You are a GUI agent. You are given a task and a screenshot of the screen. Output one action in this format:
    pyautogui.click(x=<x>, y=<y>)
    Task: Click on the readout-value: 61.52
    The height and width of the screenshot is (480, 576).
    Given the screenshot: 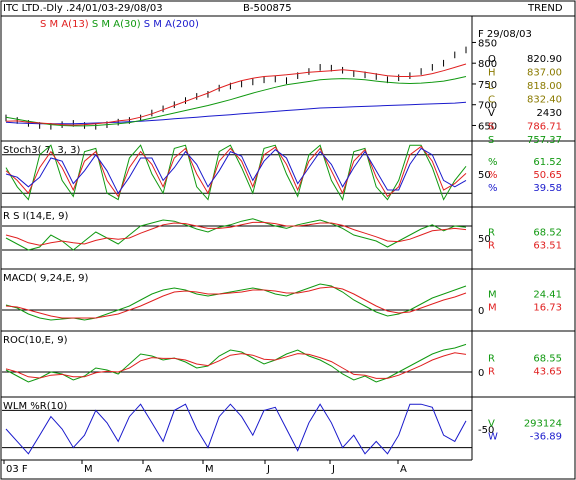 What is the action you would take?
    pyautogui.click(x=547, y=162)
    